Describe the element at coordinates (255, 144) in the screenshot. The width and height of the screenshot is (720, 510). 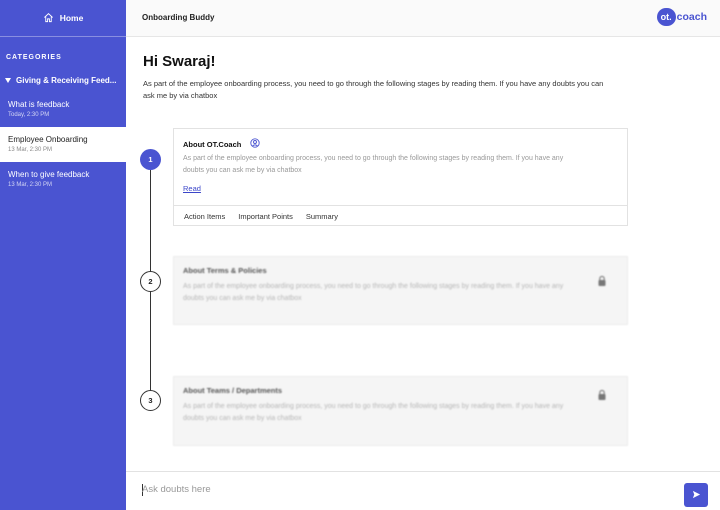
I see `user-icon` at that location.